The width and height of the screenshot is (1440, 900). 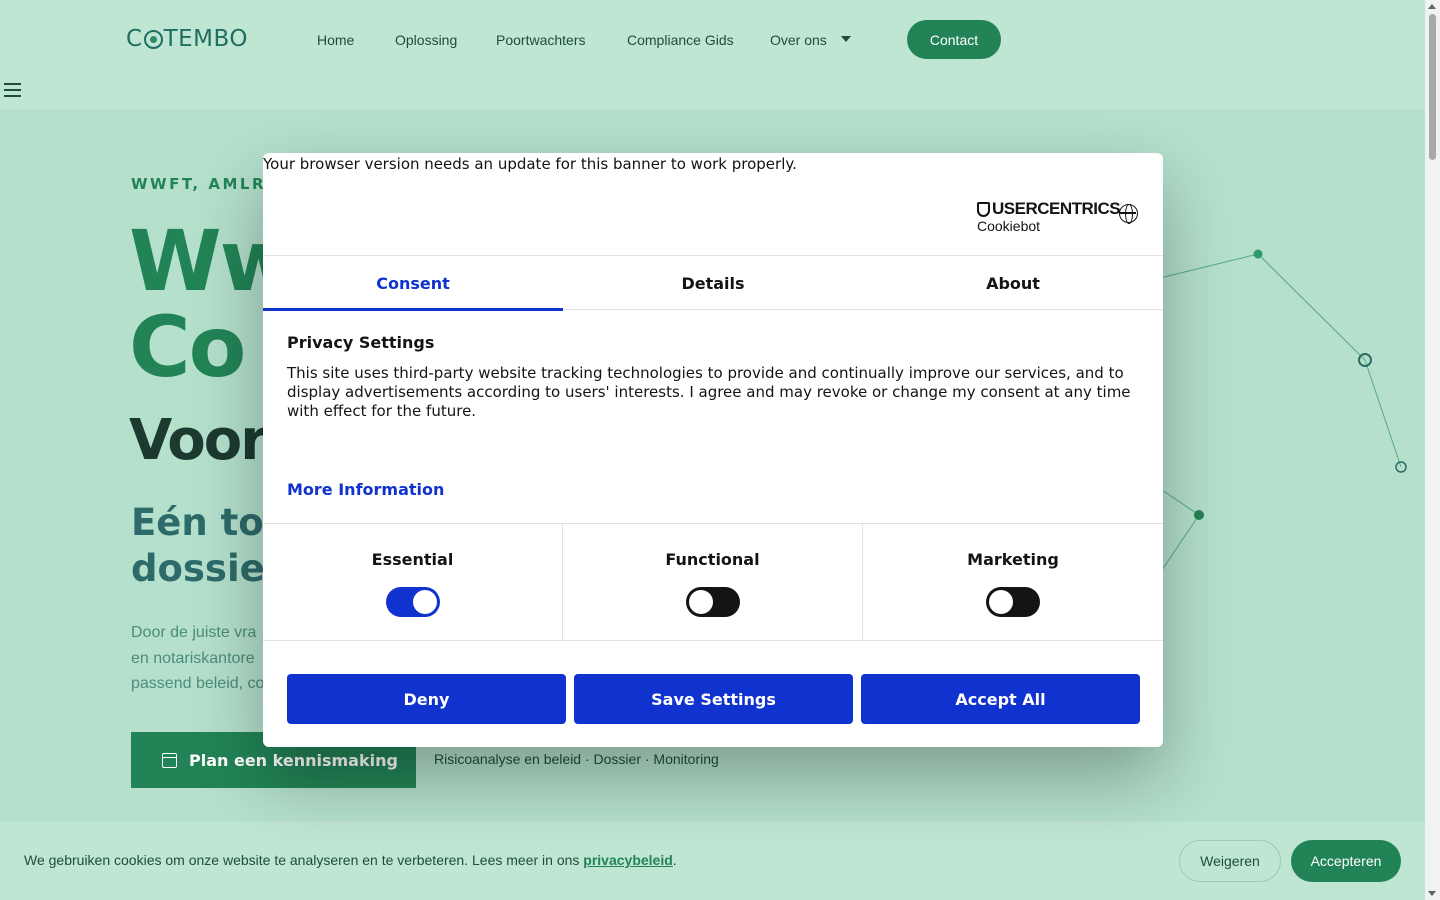 I want to click on hero-paragraph-line3: passend beleid, co, so click(x=198, y=683).